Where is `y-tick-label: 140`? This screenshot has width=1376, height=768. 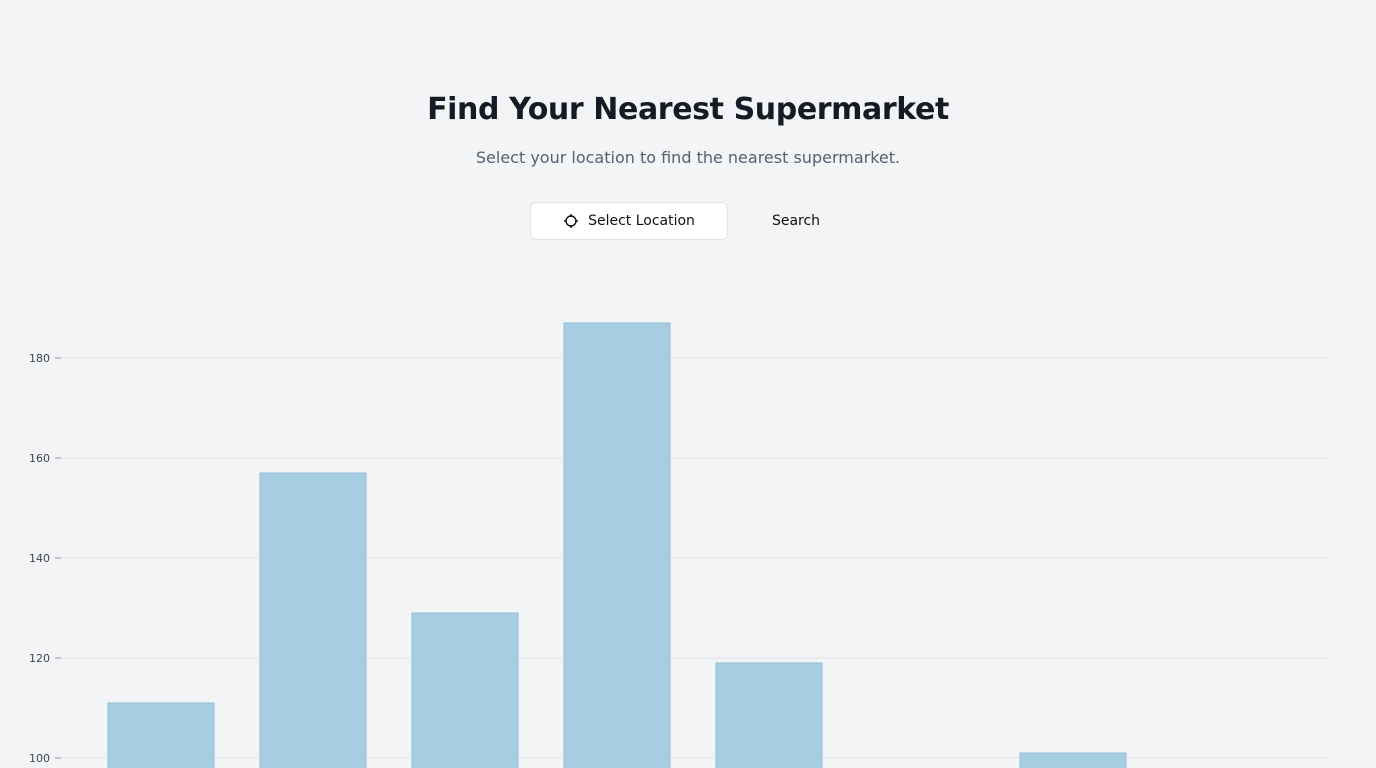 y-tick-label: 140 is located at coordinates (39, 558).